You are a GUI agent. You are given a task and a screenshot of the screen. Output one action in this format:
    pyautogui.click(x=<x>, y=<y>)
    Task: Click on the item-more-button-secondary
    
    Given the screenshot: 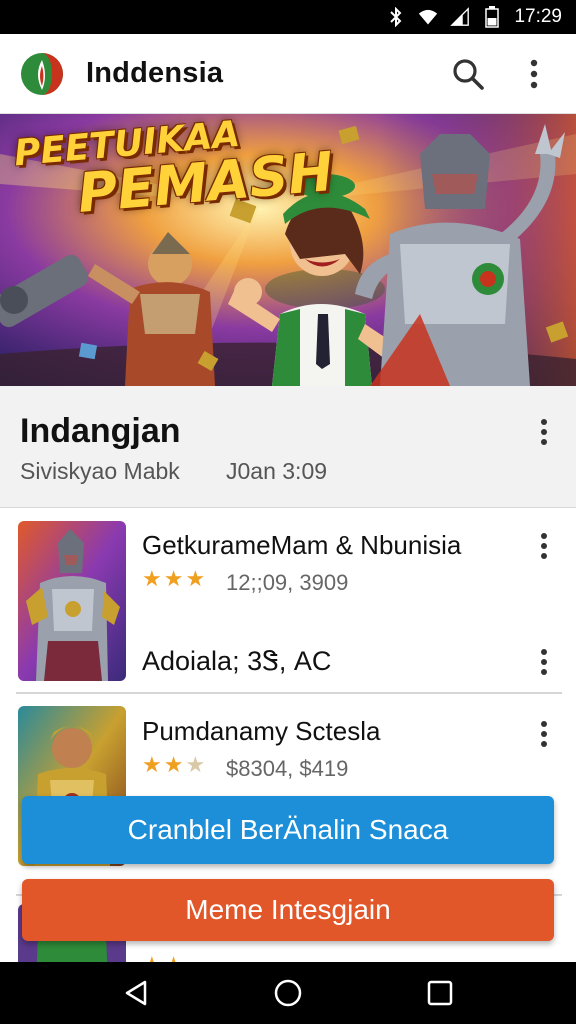 What is the action you would take?
    pyautogui.click(x=544, y=662)
    